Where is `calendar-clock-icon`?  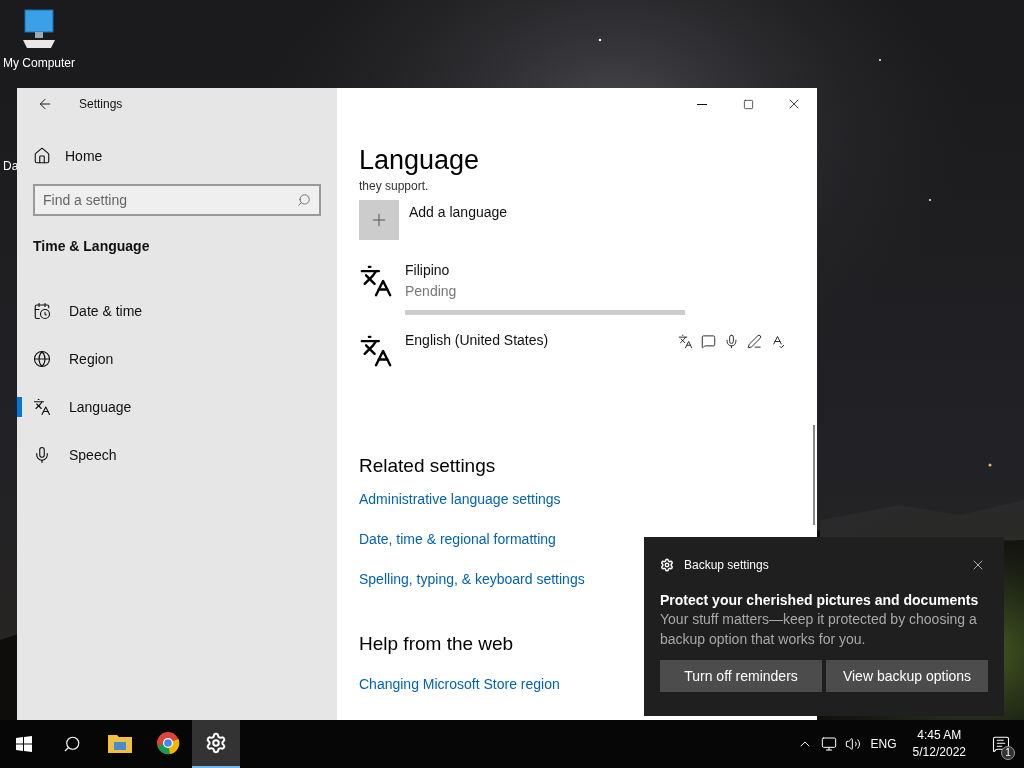 calendar-clock-icon is located at coordinates (42, 311).